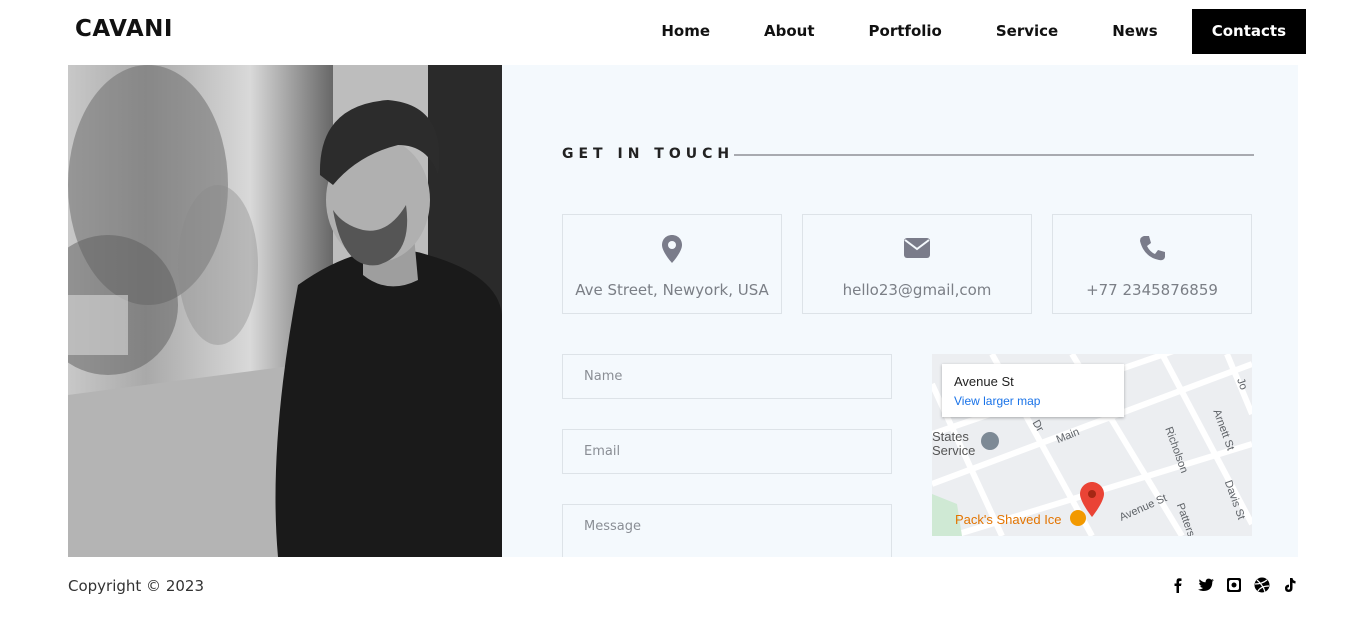 This screenshot has width=1356, height=618. Describe the element at coordinates (672, 290) in the screenshot. I see `address-text: Ave Street, Newyork, USA` at that location.